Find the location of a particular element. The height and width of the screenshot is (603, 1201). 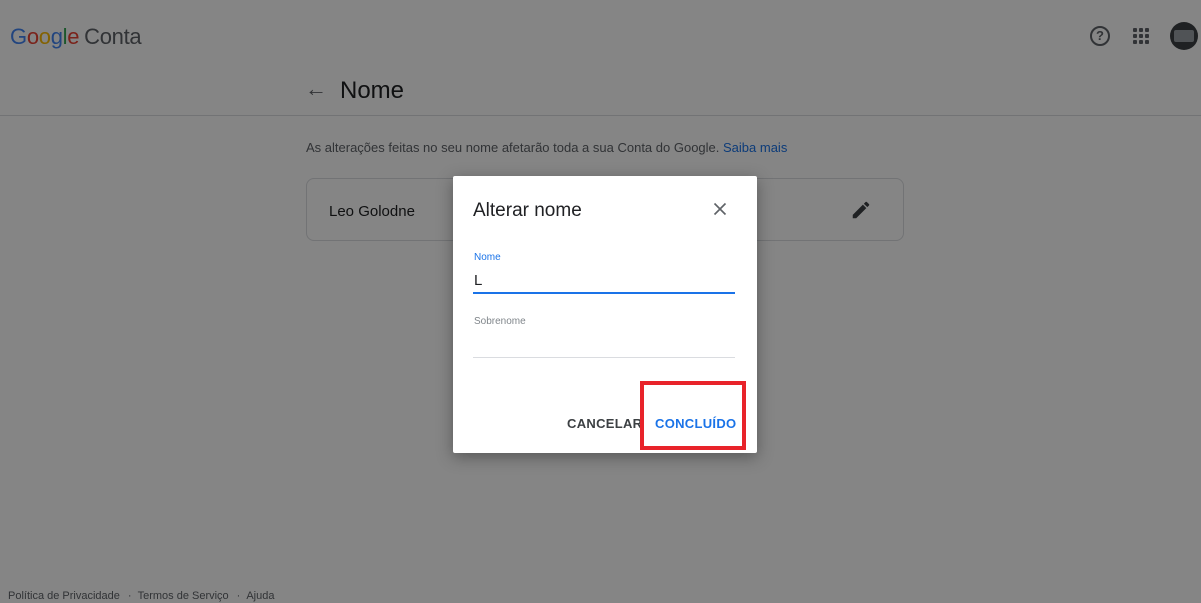

dialog-title: Alterar nome is located at coordinates (527, 210).